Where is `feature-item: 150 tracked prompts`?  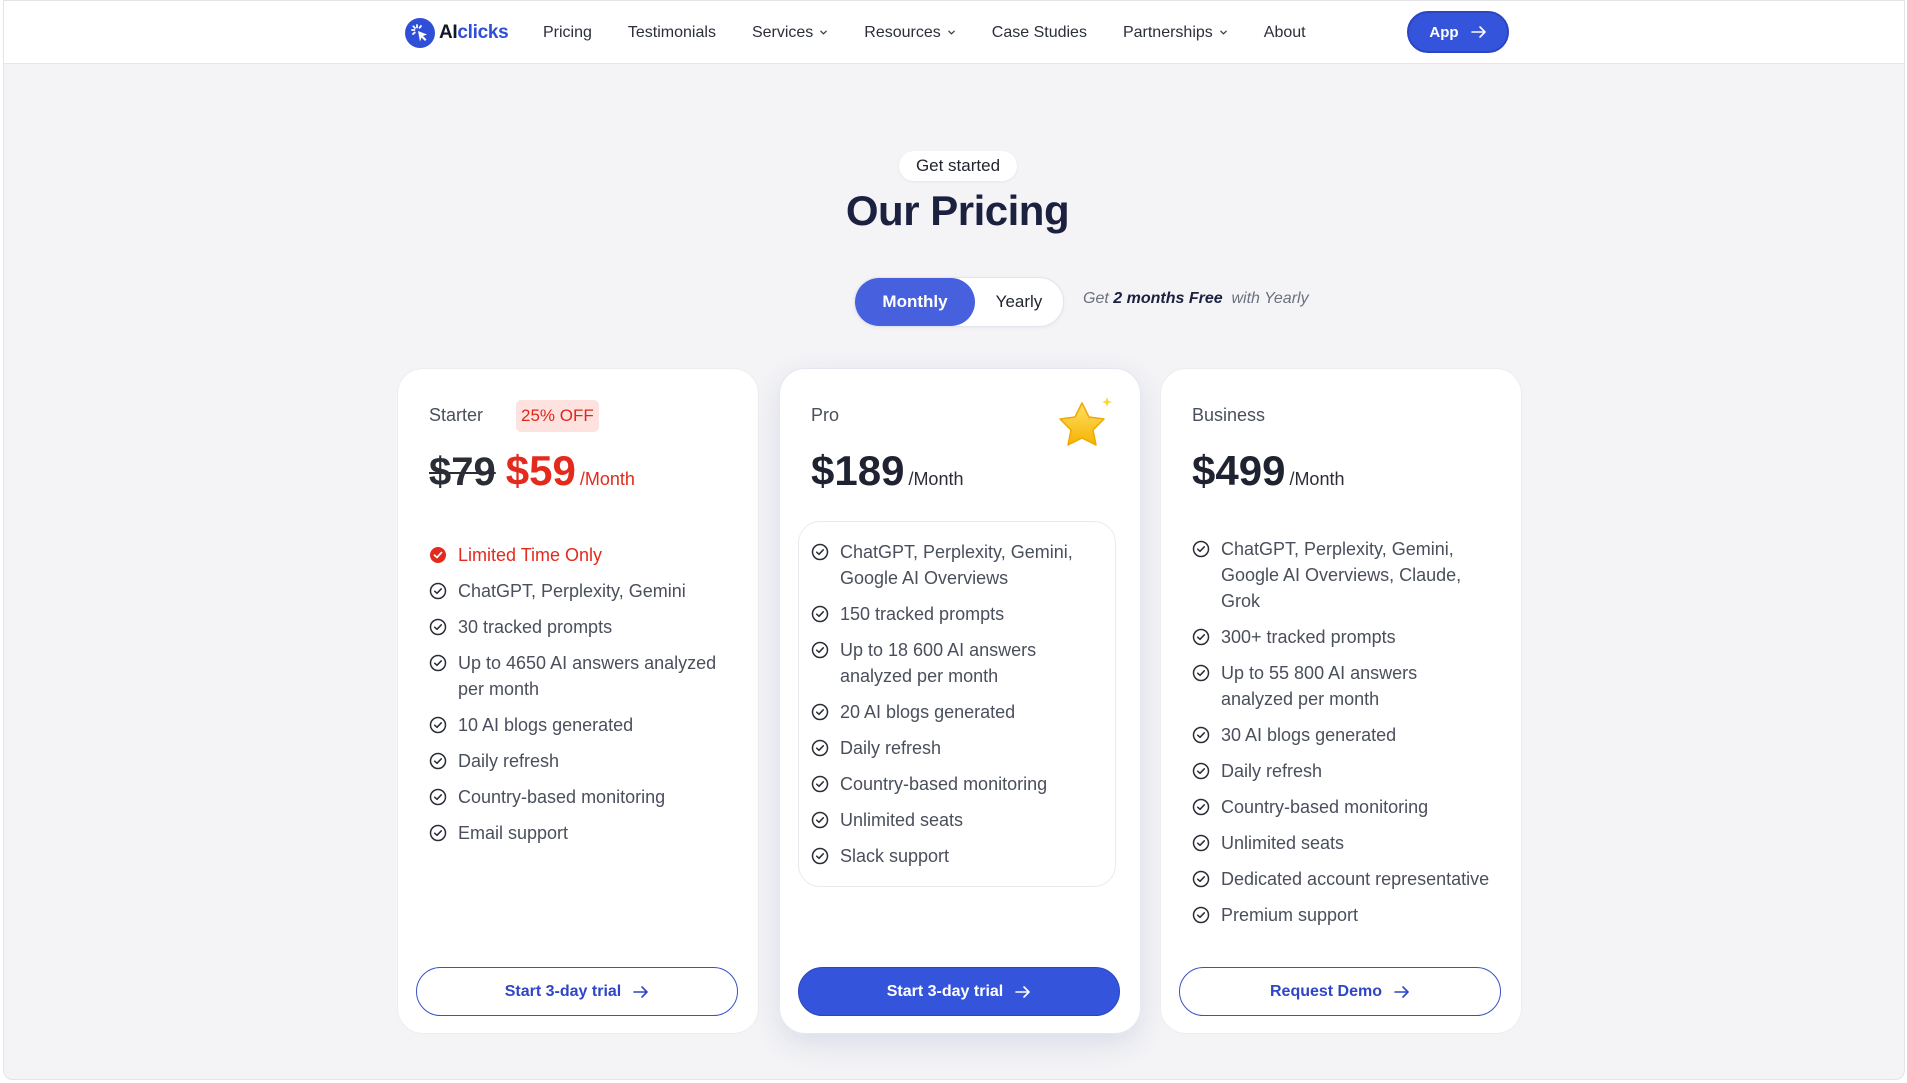
feature-item: 150 tracked prompts is located at coordinates (961, 614).